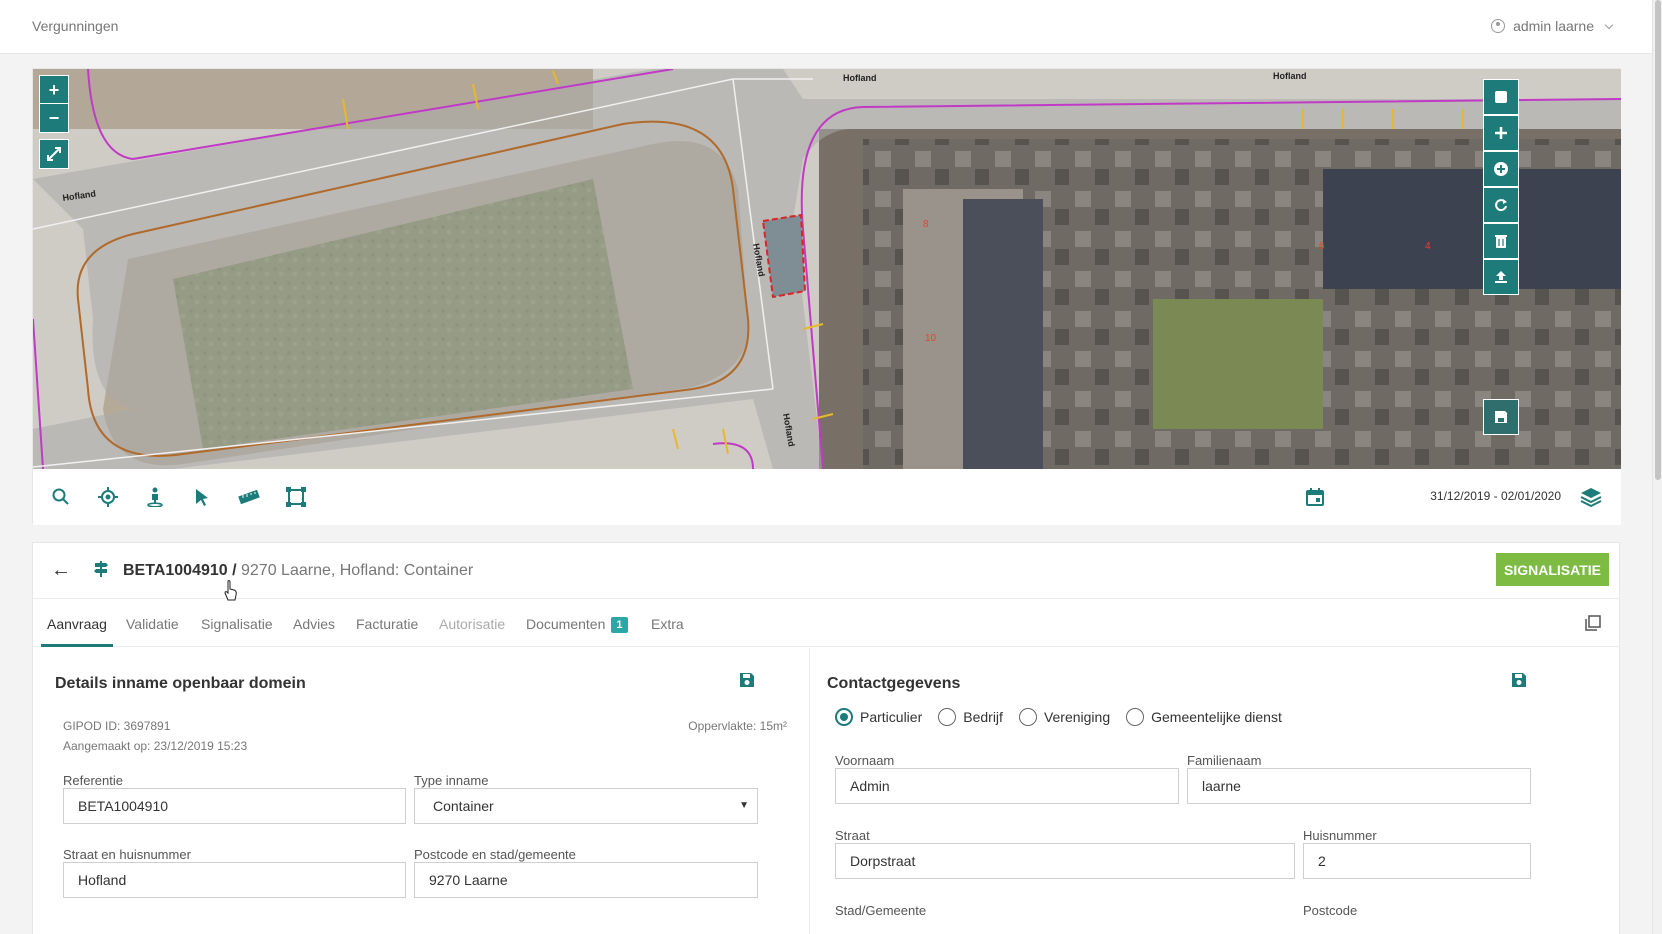 The width and height of the screenshot is (1662, 934). I want to click on draw-square-button, so click(1501, 97).